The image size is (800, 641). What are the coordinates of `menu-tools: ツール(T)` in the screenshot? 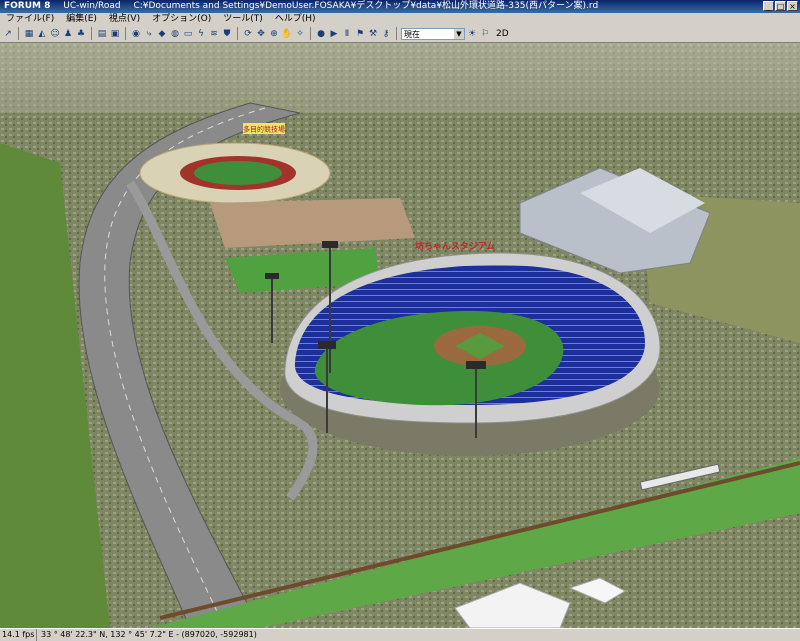 It's located at (243, 19).